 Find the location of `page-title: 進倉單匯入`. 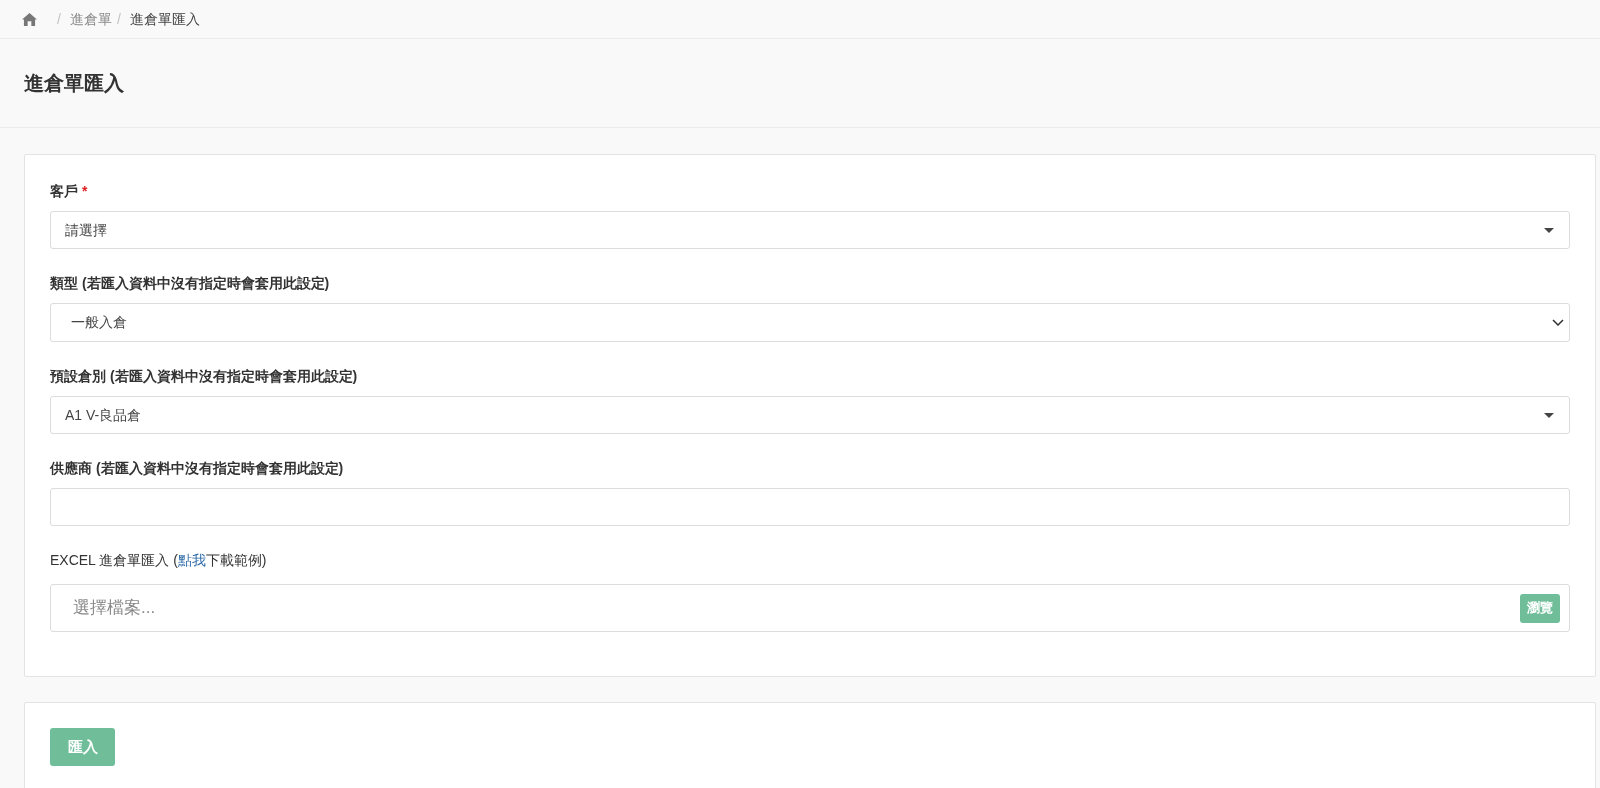

page-title: 進倉單匯入 is located at coordinates (74, 83).